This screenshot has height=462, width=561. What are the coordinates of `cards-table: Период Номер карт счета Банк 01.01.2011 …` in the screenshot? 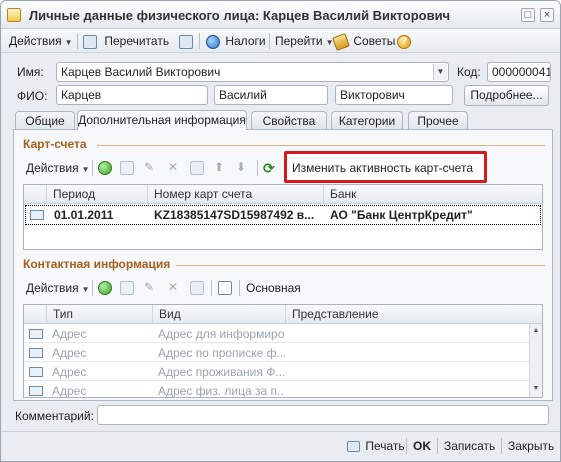 It's located at (283, 217).